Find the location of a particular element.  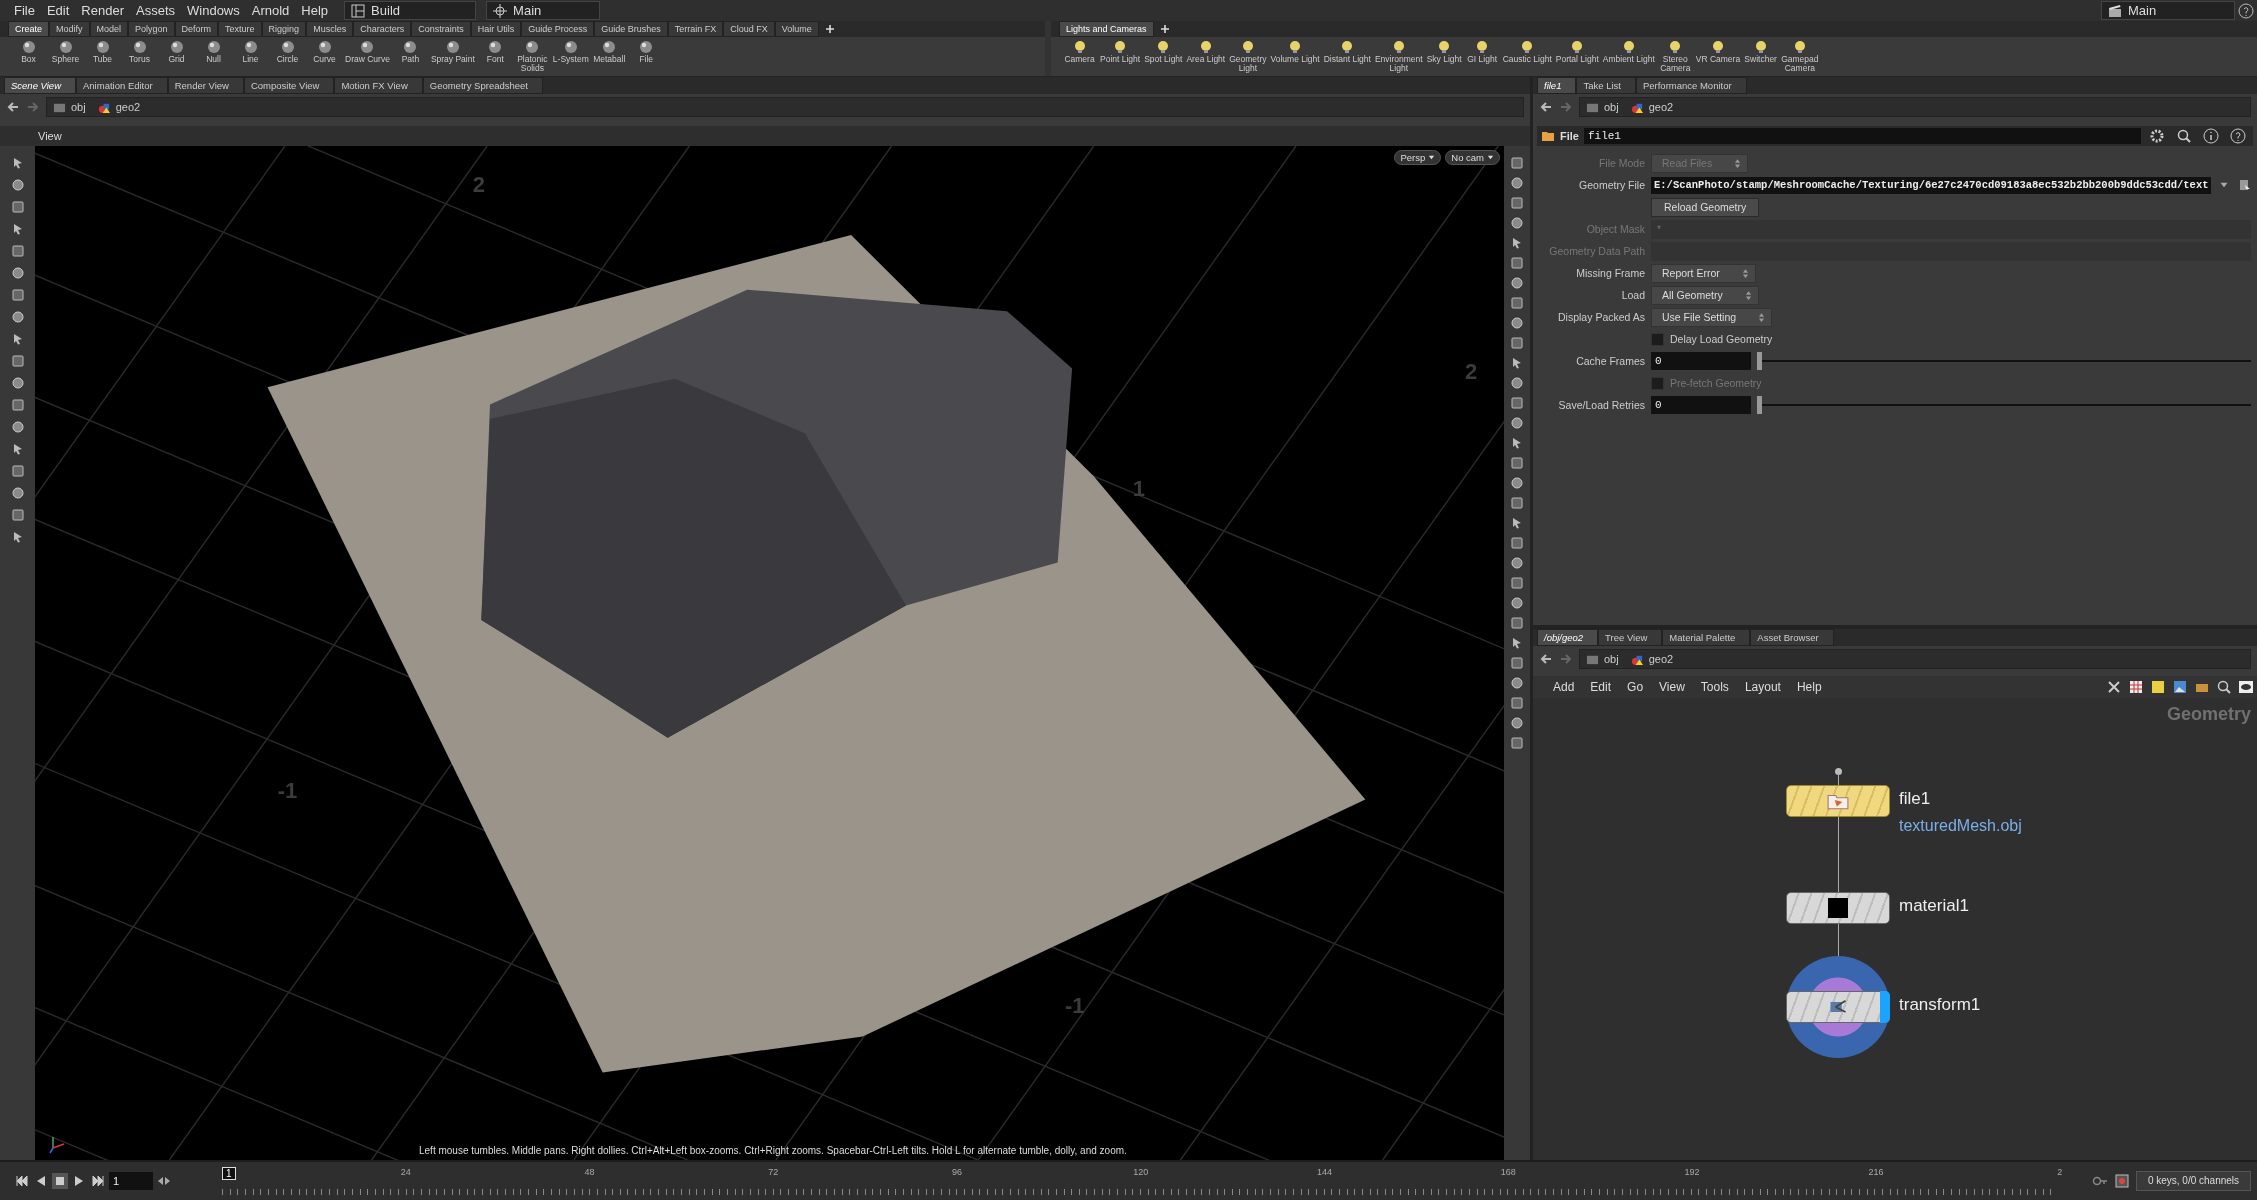

wrench-icon is located at coordinates (2114, 687).